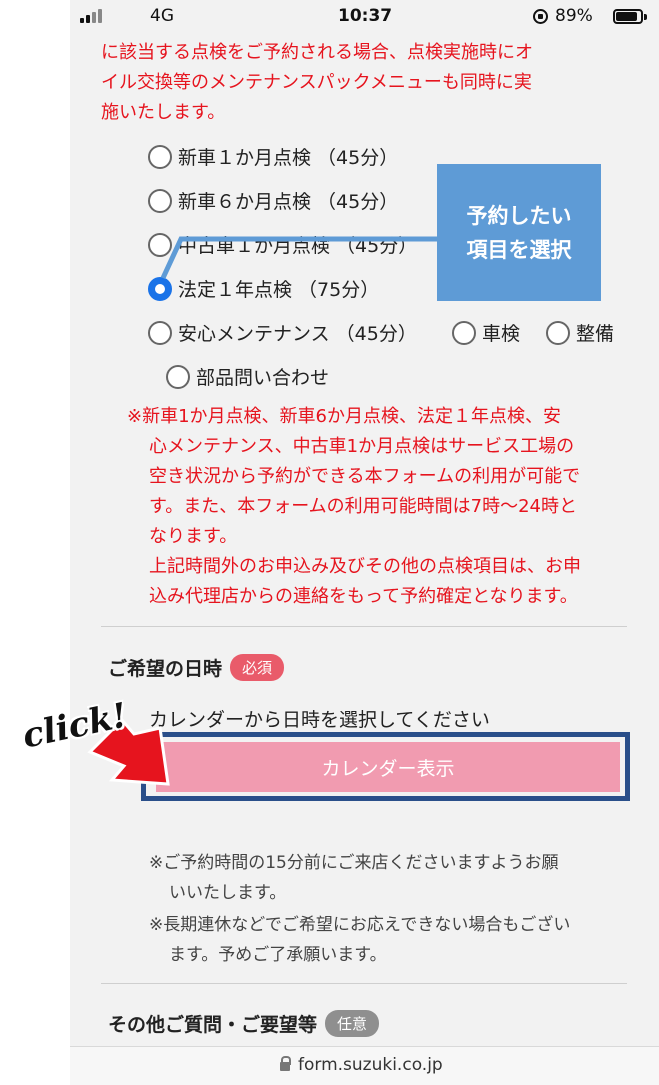 Image resolution: width=659 pixels, height=1085 pixels. What do you see at coordinates (519, 232) in the screenshot?
I see `callout-box: 予約したい 項目を選択` at bounding box center [519, 232].